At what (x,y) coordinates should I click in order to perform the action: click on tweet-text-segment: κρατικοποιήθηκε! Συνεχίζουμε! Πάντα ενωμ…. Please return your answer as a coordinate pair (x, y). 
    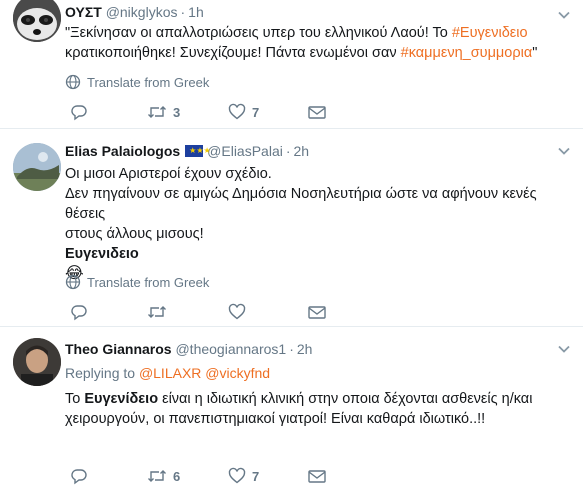
    Looking at the image, I should click on (233, 53).